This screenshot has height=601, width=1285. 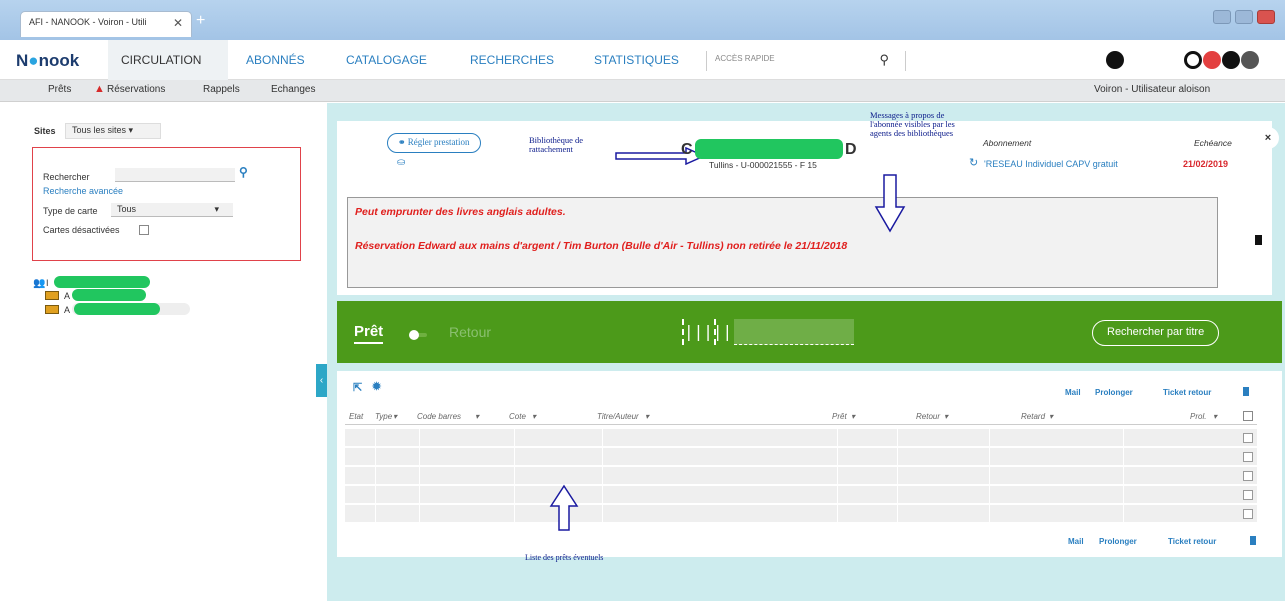 I want to click on card-type-label: Type de carte, so click(x=70, y=211).